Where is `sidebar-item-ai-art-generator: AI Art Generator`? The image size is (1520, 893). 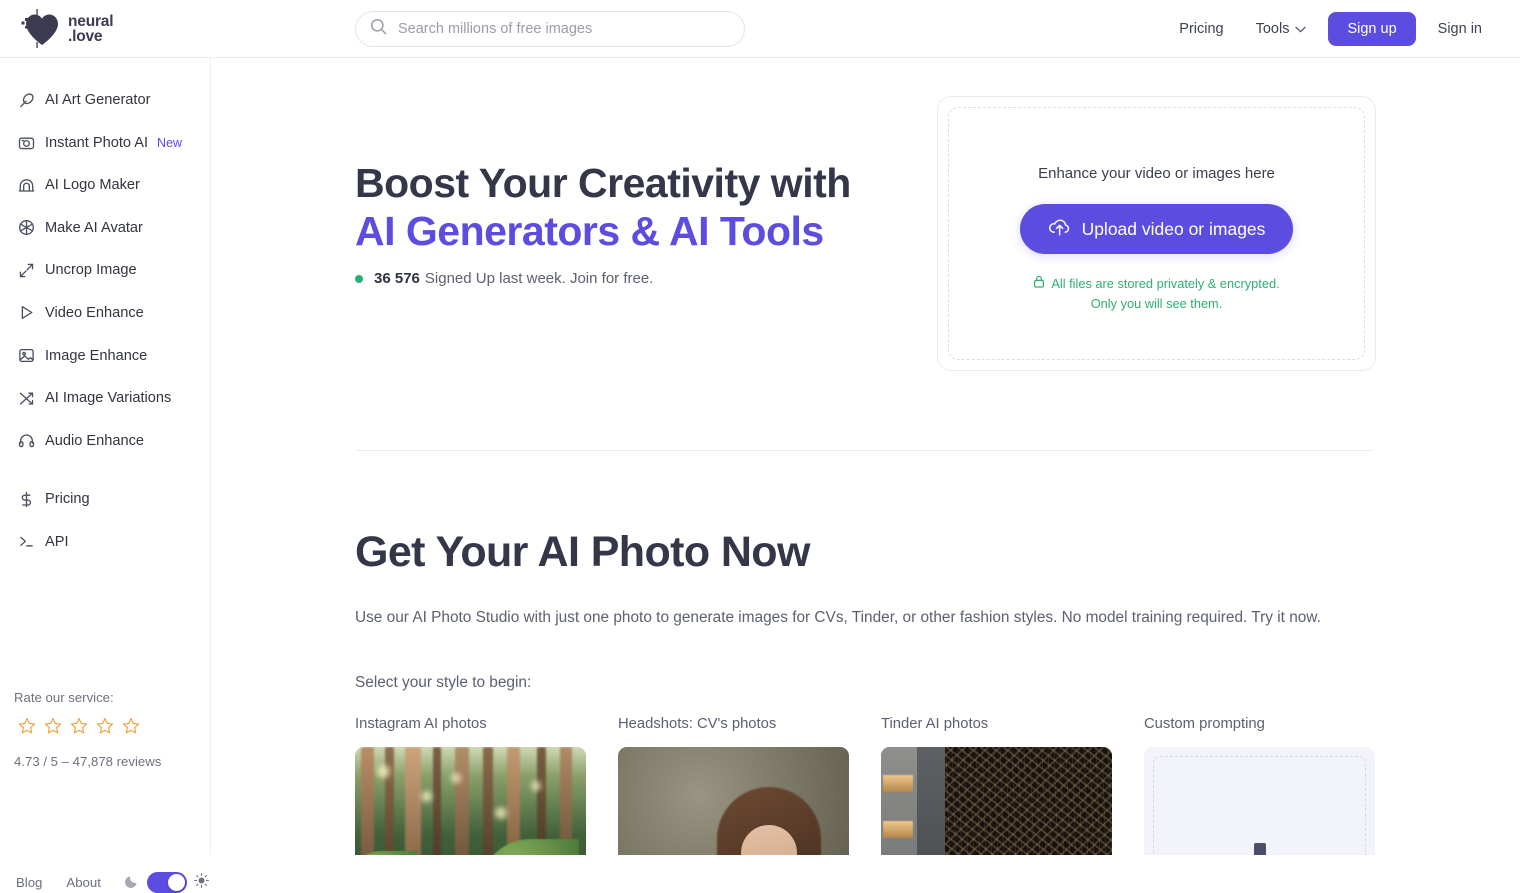
sidebar-item-ai-art-generator: AI Art Generator is located at coordinates (114, 100).